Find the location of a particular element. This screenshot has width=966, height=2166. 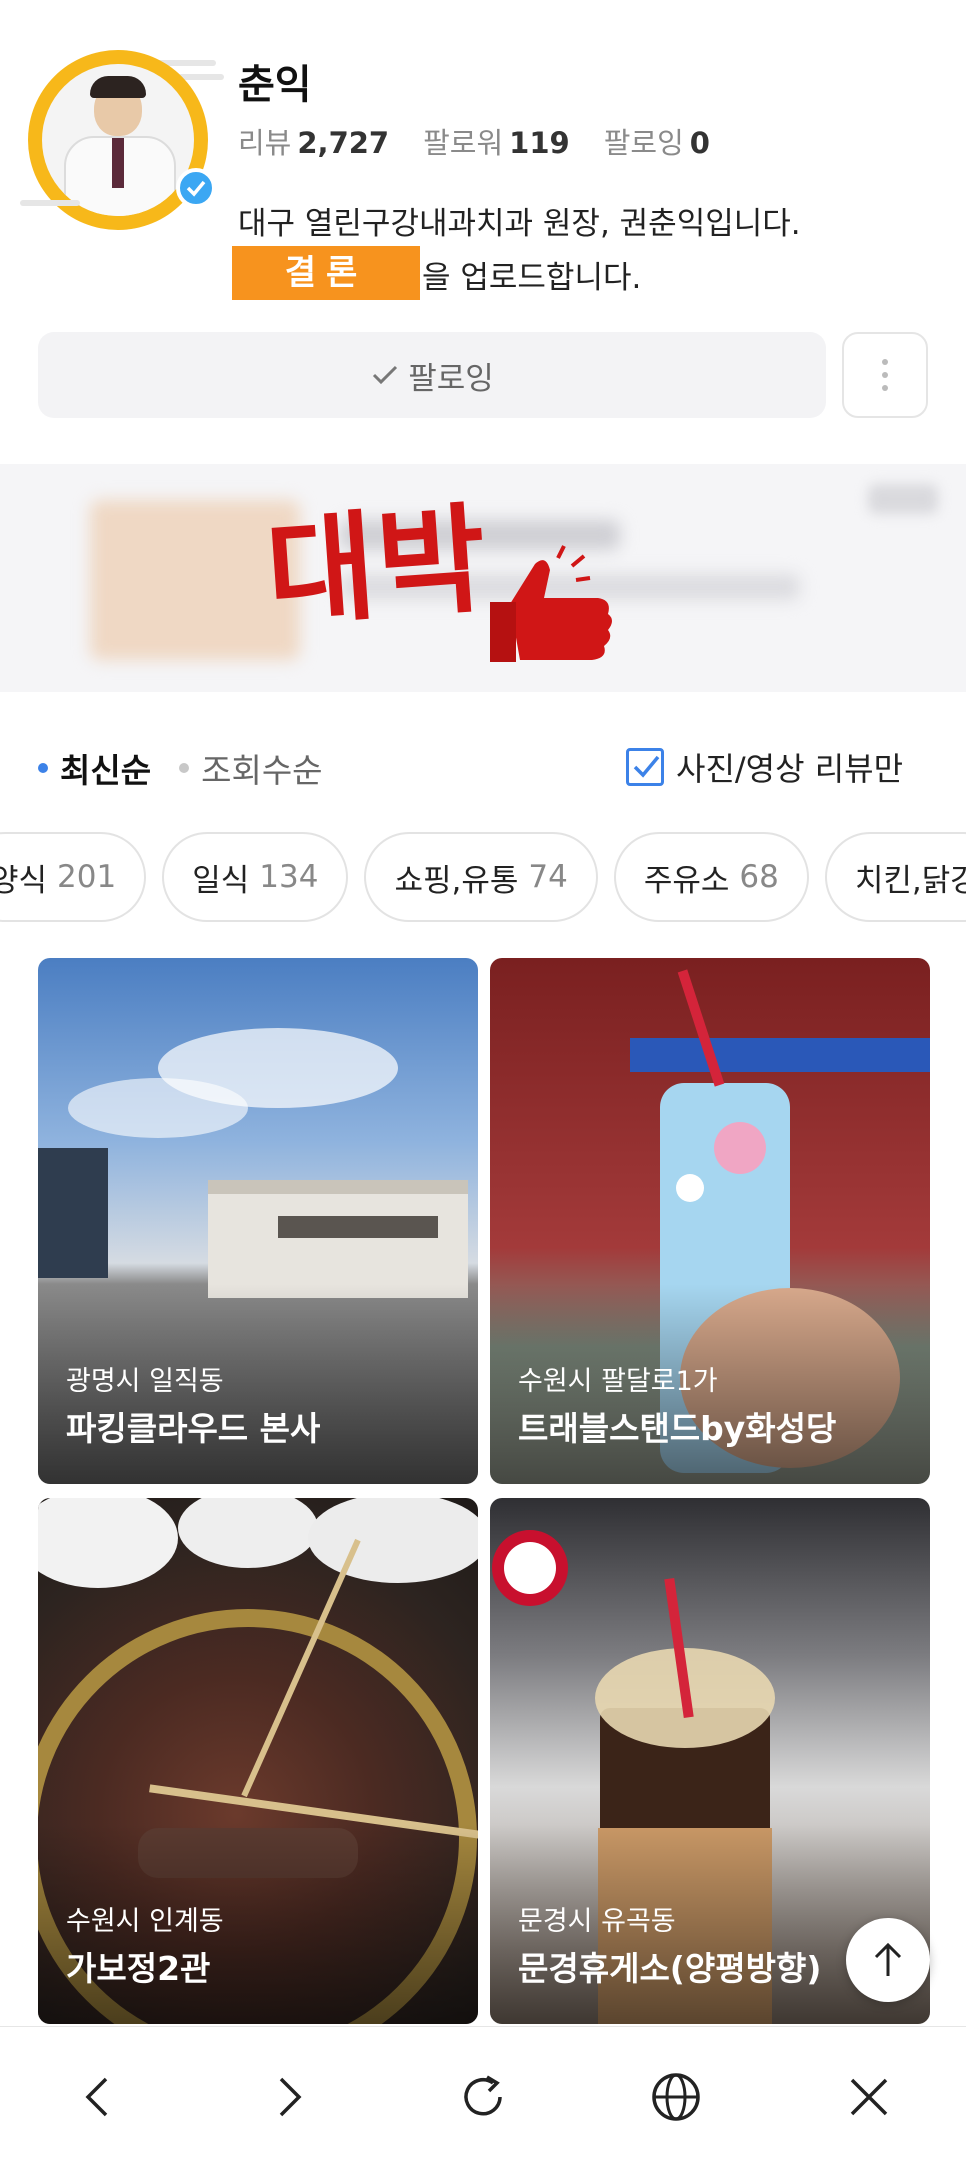

globe-icon is located at coordinates (676, 2096).